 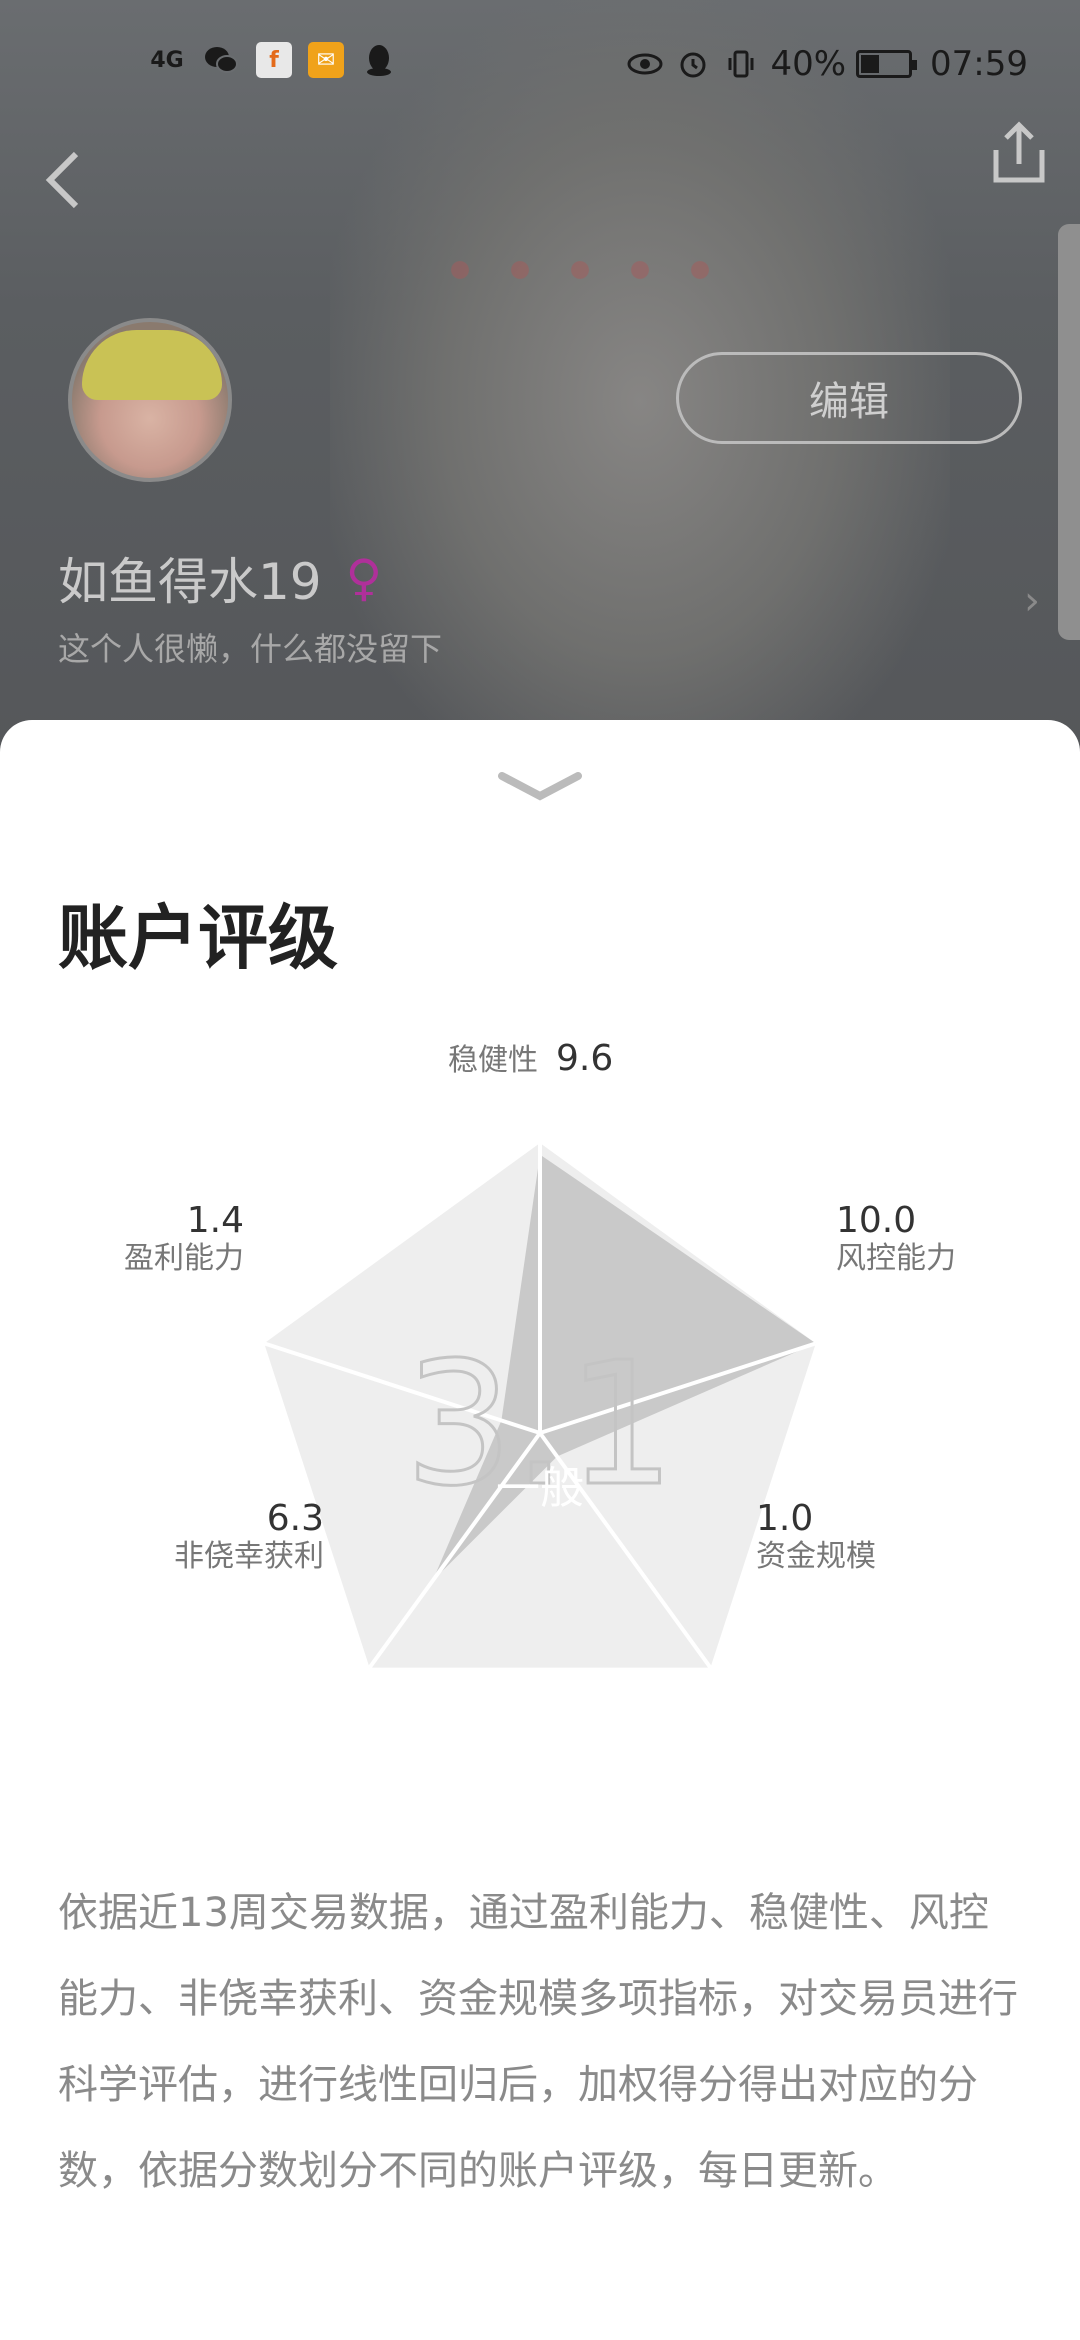 What do you see at coordinates (249, 1556) in the screenshot?
I see `axis-label: 非侥幸获利` at bounding box center [249, 1556].